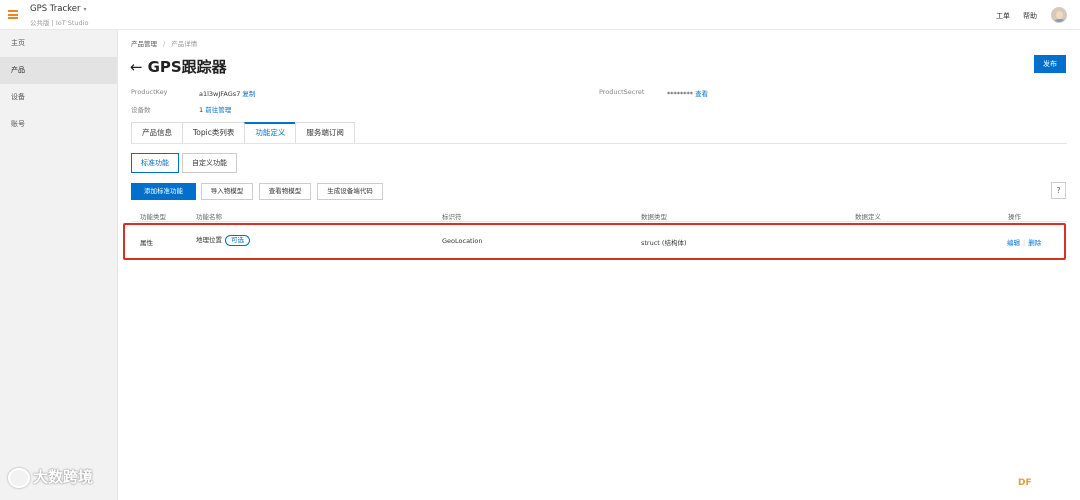 Image resolution: width=1080 pixels, height=500 pixels. Describe the element at coordinates (1050, 64) in the screenshot. I see `publish-button: 发布` at that location.